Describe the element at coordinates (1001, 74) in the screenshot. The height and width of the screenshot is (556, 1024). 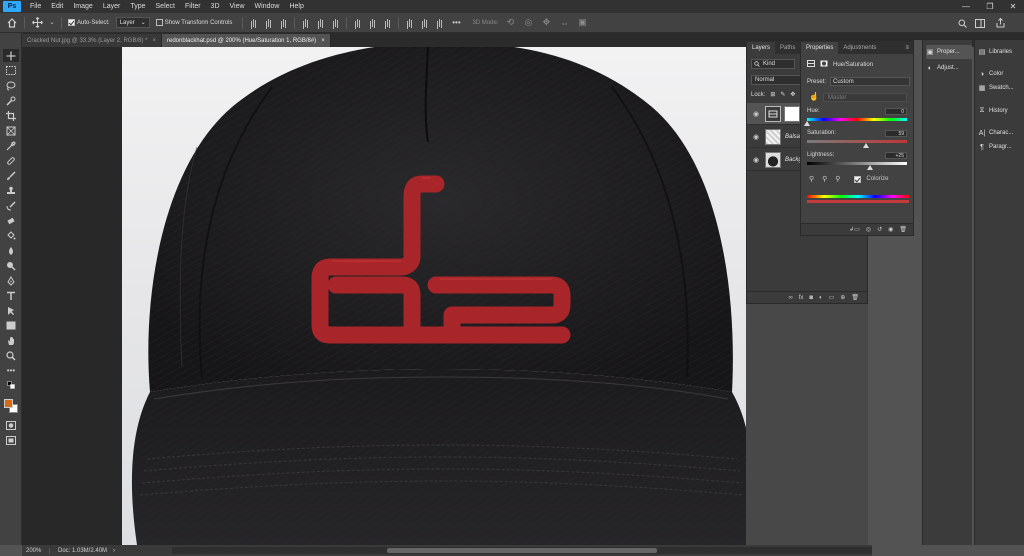
I see `dock-color: ◑ Color` at that location.